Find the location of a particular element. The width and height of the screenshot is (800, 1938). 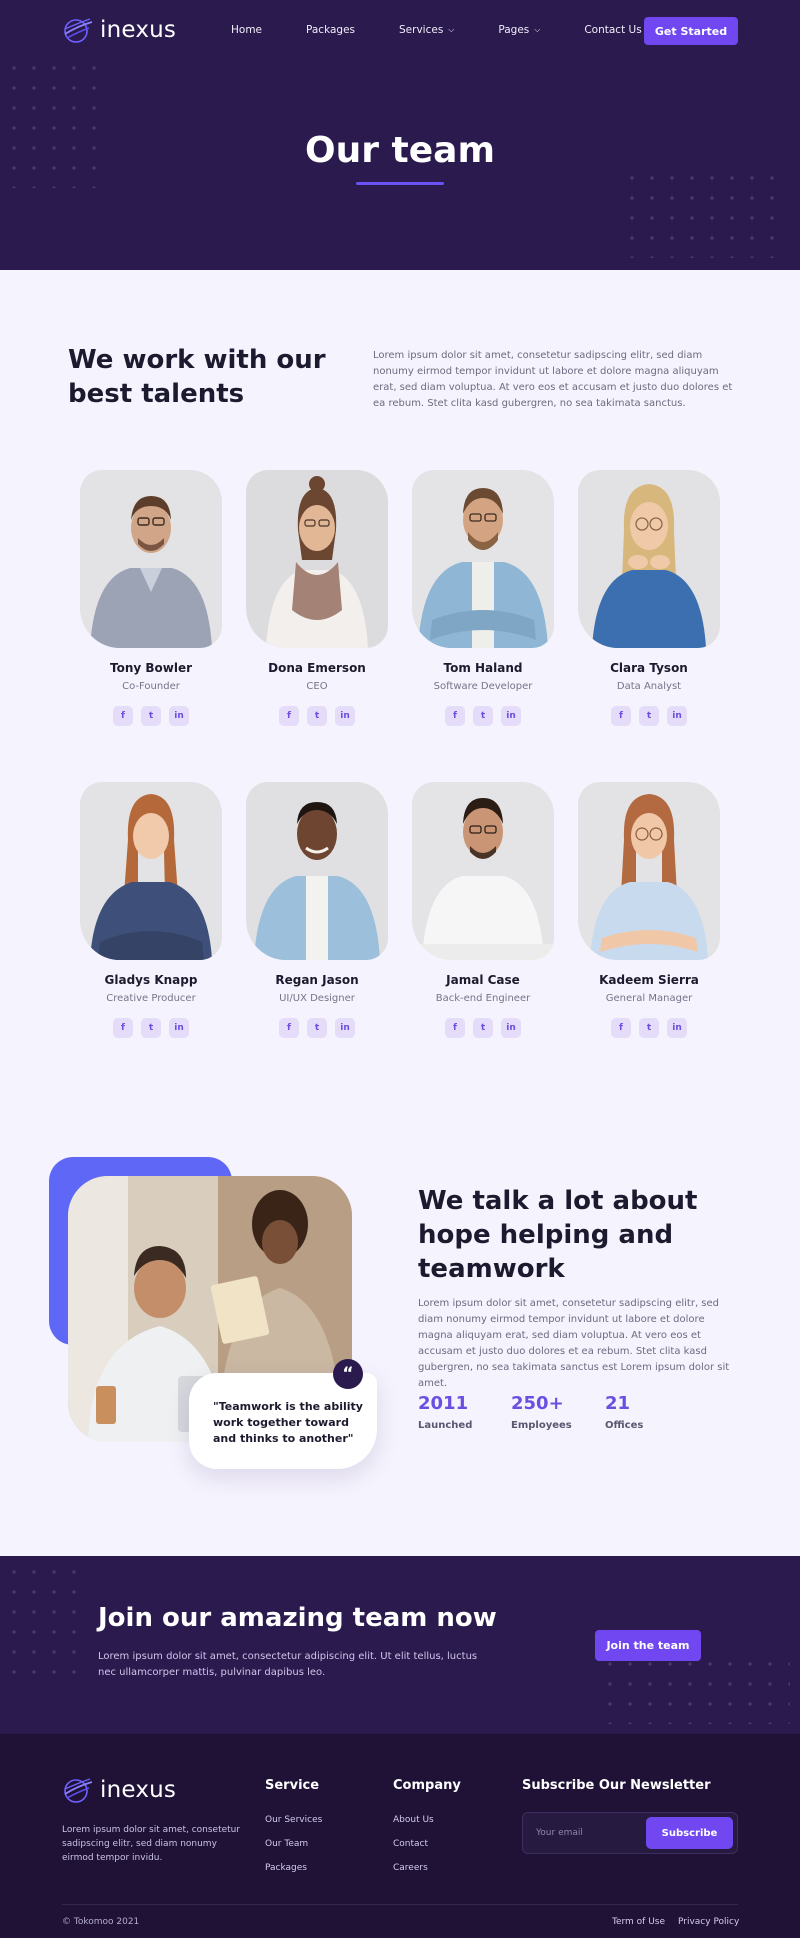

join-title: Join our amazing team now is located at coordinates (297, 1618).